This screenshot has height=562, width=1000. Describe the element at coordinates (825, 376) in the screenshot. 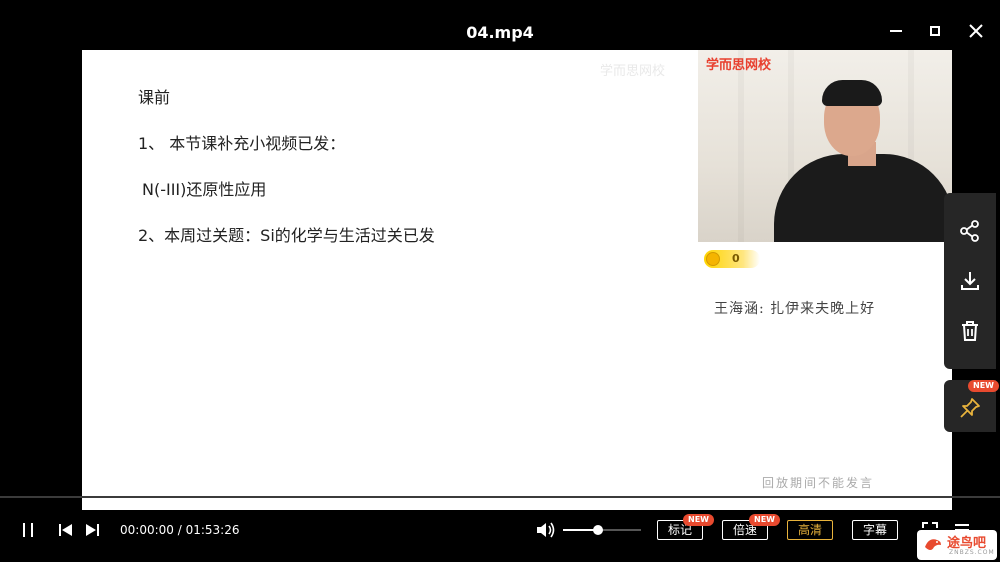

I see `chat-panel: 0 王海涵: 扎伊来夫晚上好 回放期间不能发言` at that location.